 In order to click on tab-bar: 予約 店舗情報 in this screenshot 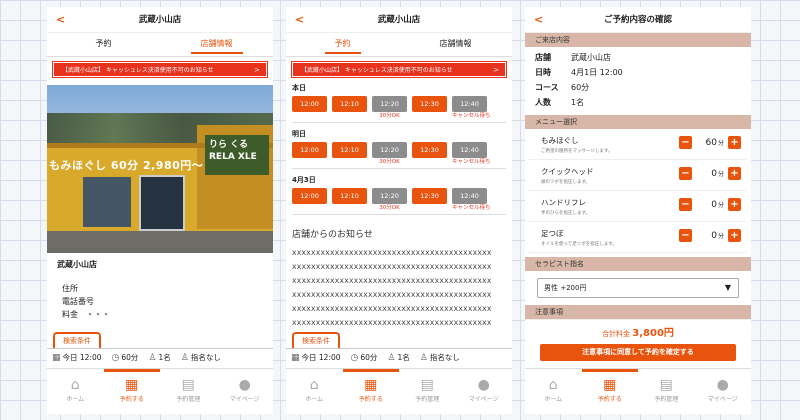, I will do `click(160, 45)`.